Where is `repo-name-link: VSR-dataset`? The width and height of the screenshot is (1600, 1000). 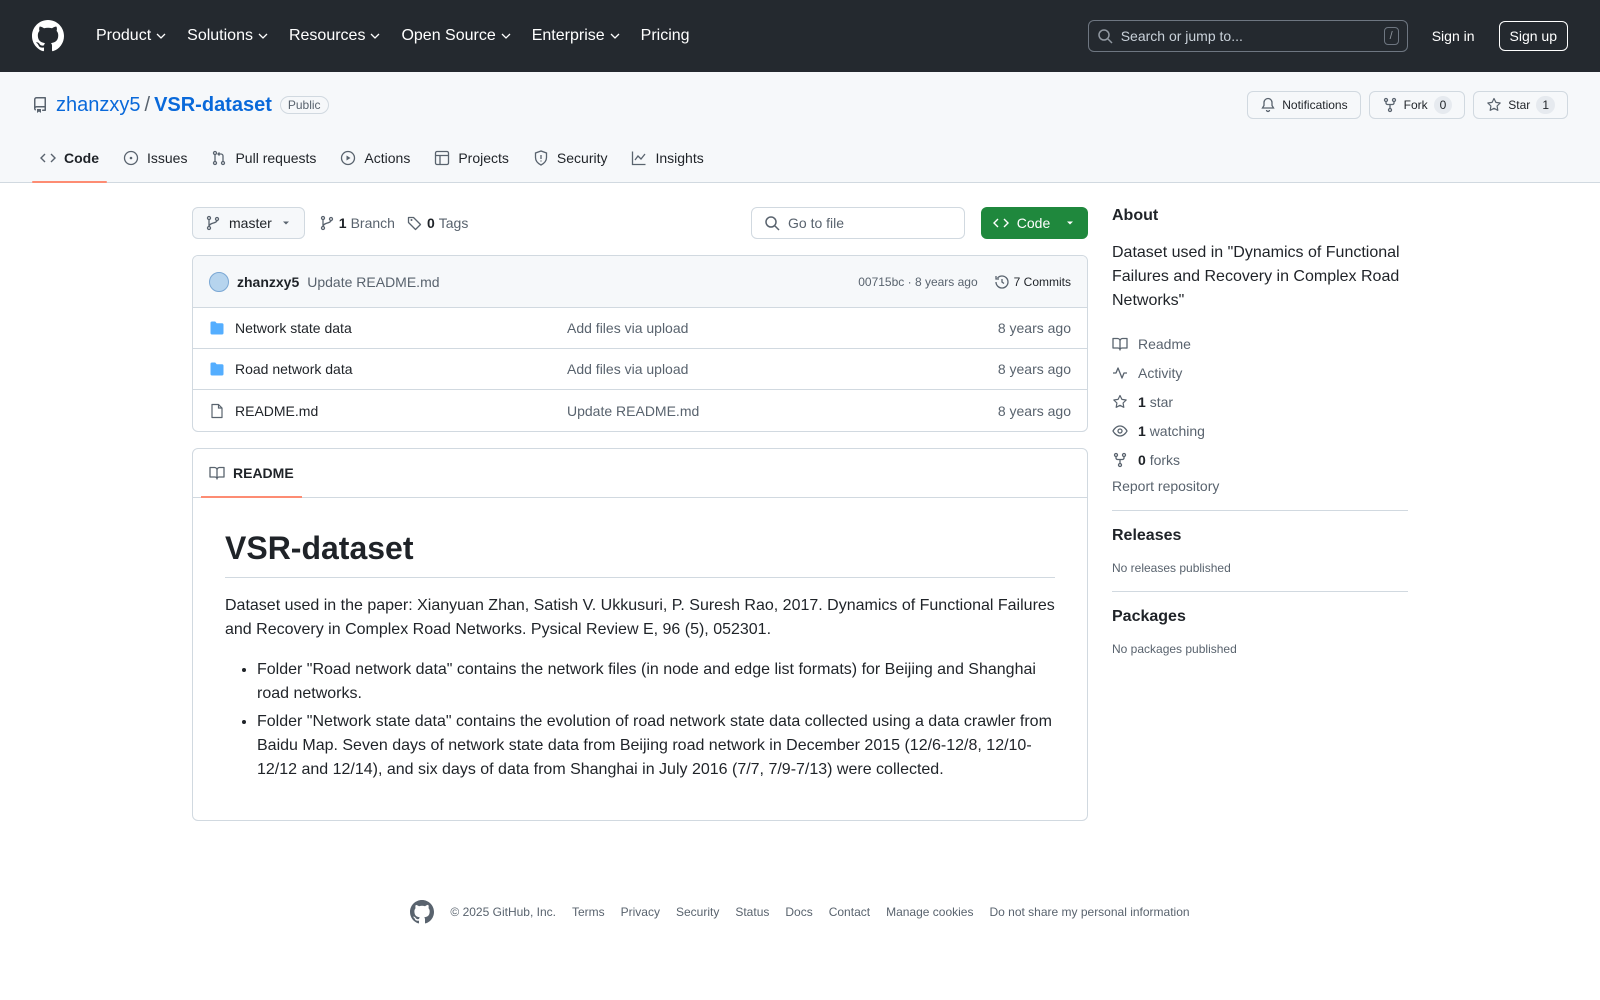
repo-name-link: VSR-dataset is located at coordinates (213, 105).